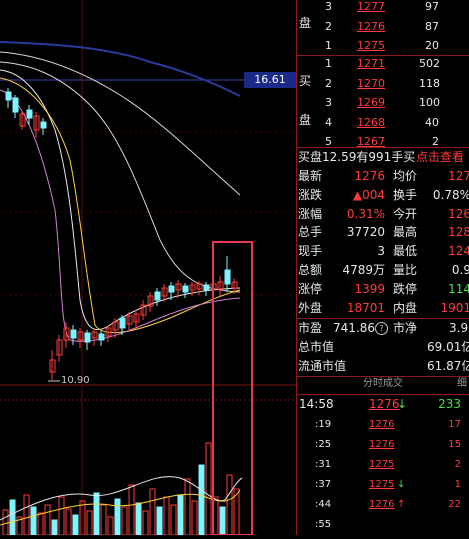 The height and width of the screenshot is (539, 469). I want to click on stat-row: 最新 1276 均价 127, so click(383, 176).